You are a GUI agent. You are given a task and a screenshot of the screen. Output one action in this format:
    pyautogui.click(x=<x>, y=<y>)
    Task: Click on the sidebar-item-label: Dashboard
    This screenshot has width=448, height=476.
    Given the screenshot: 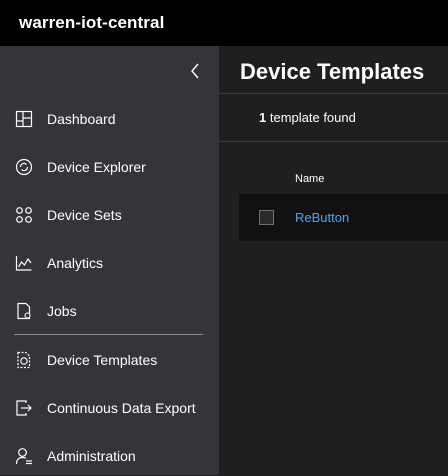 What is the action you would take?
    pyautogui.click(x=81, y=119)
    